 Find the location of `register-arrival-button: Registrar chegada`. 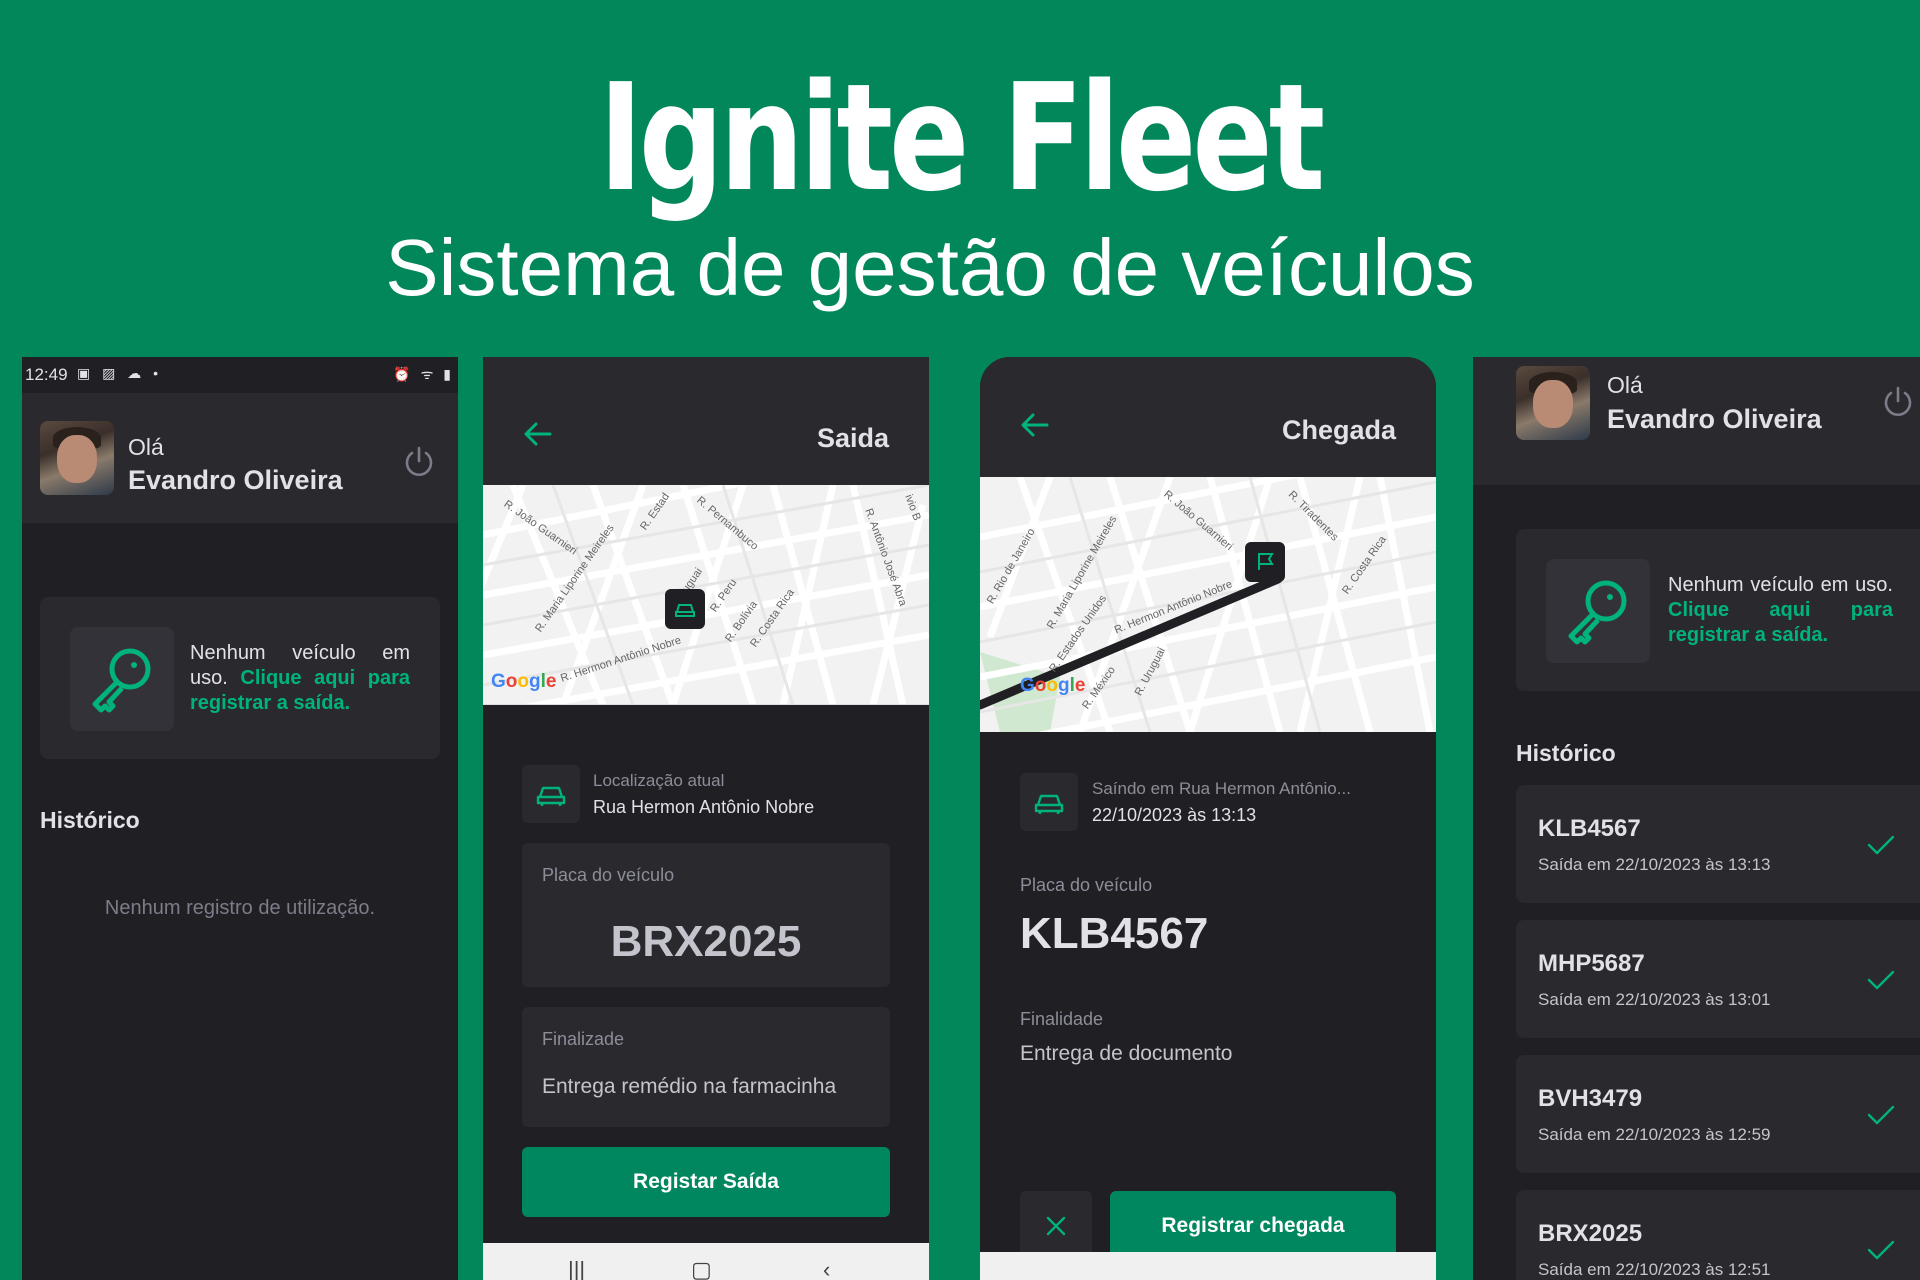

register-arrival-button: Registrar chegada is located at coordinates (1253, 1226).